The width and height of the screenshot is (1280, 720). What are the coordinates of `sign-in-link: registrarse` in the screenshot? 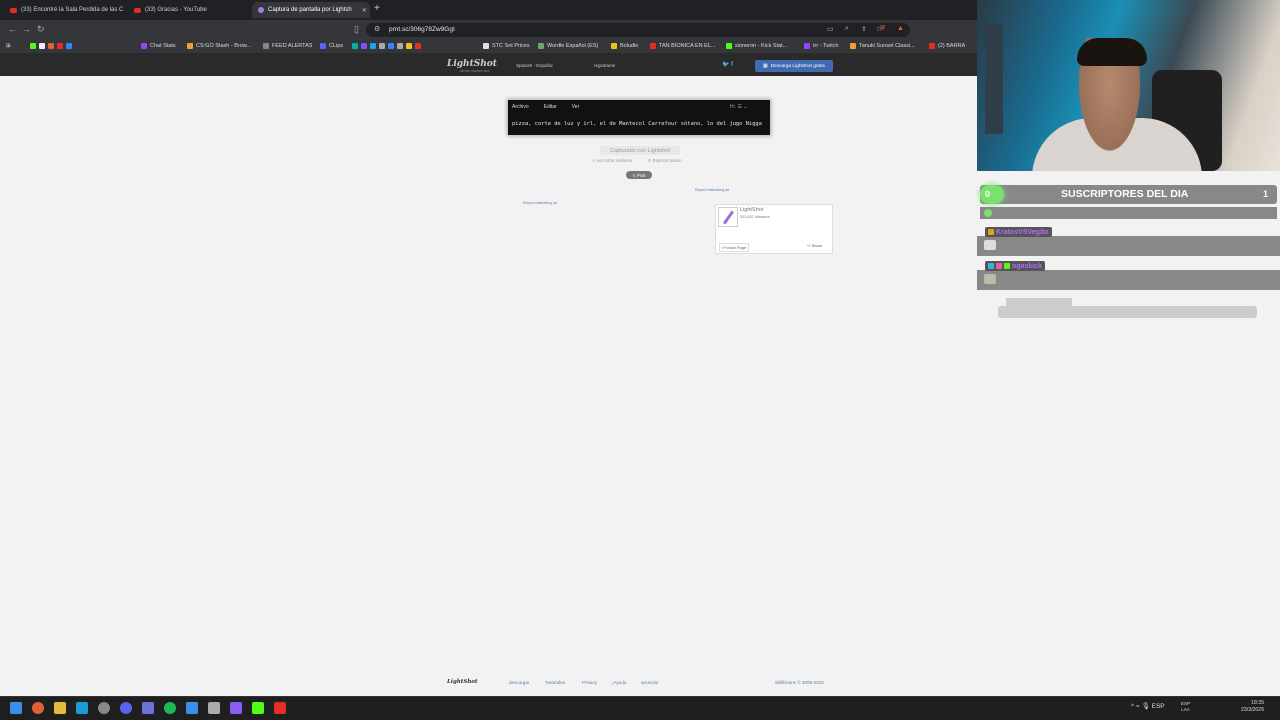 It's located at (604, 65).